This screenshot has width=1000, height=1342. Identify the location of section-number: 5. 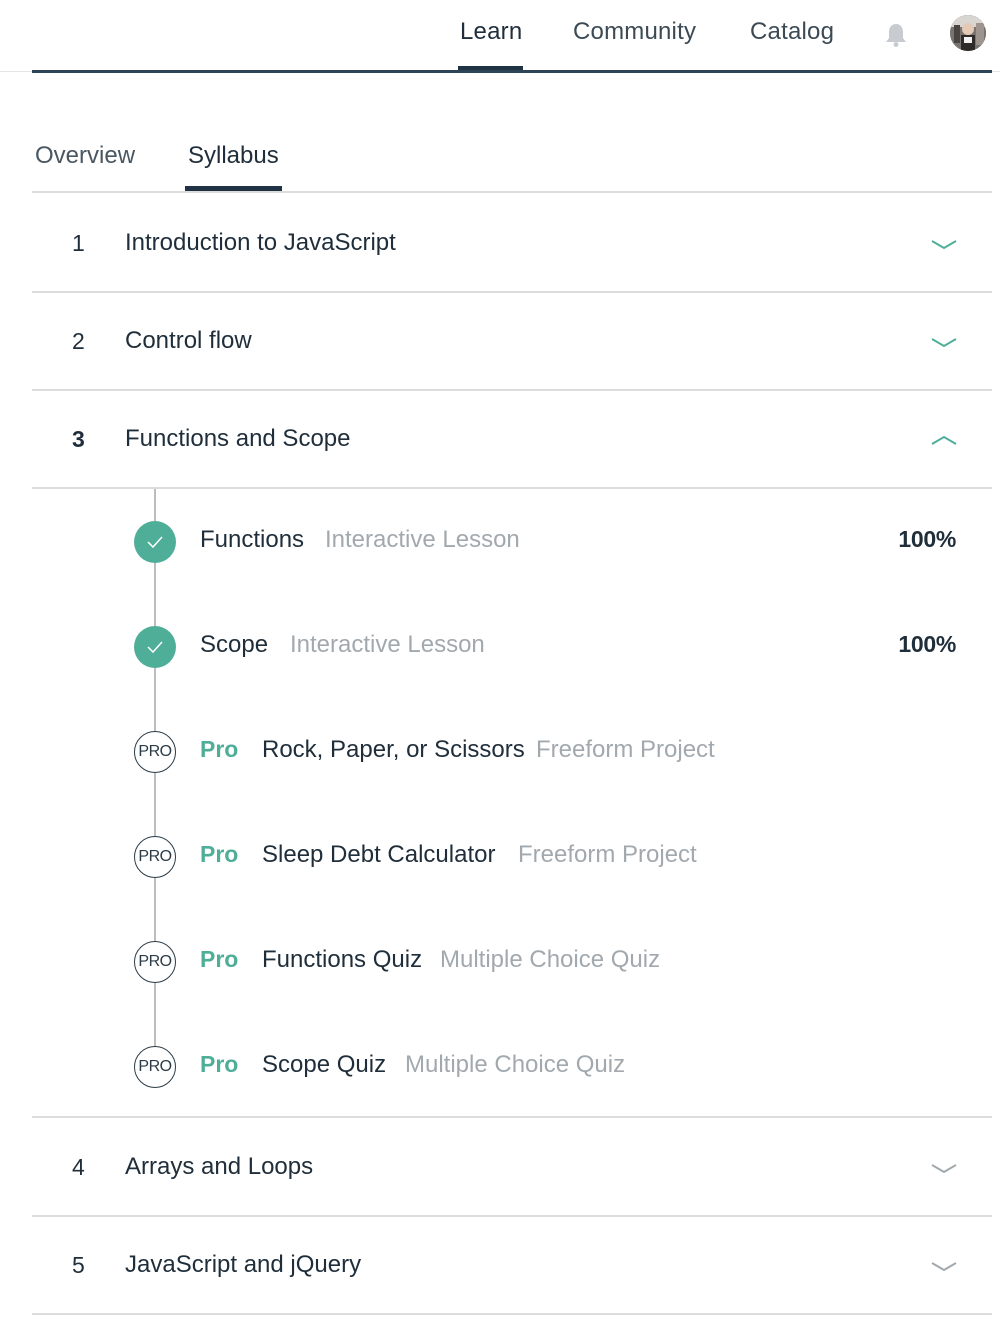
(78, 1265).